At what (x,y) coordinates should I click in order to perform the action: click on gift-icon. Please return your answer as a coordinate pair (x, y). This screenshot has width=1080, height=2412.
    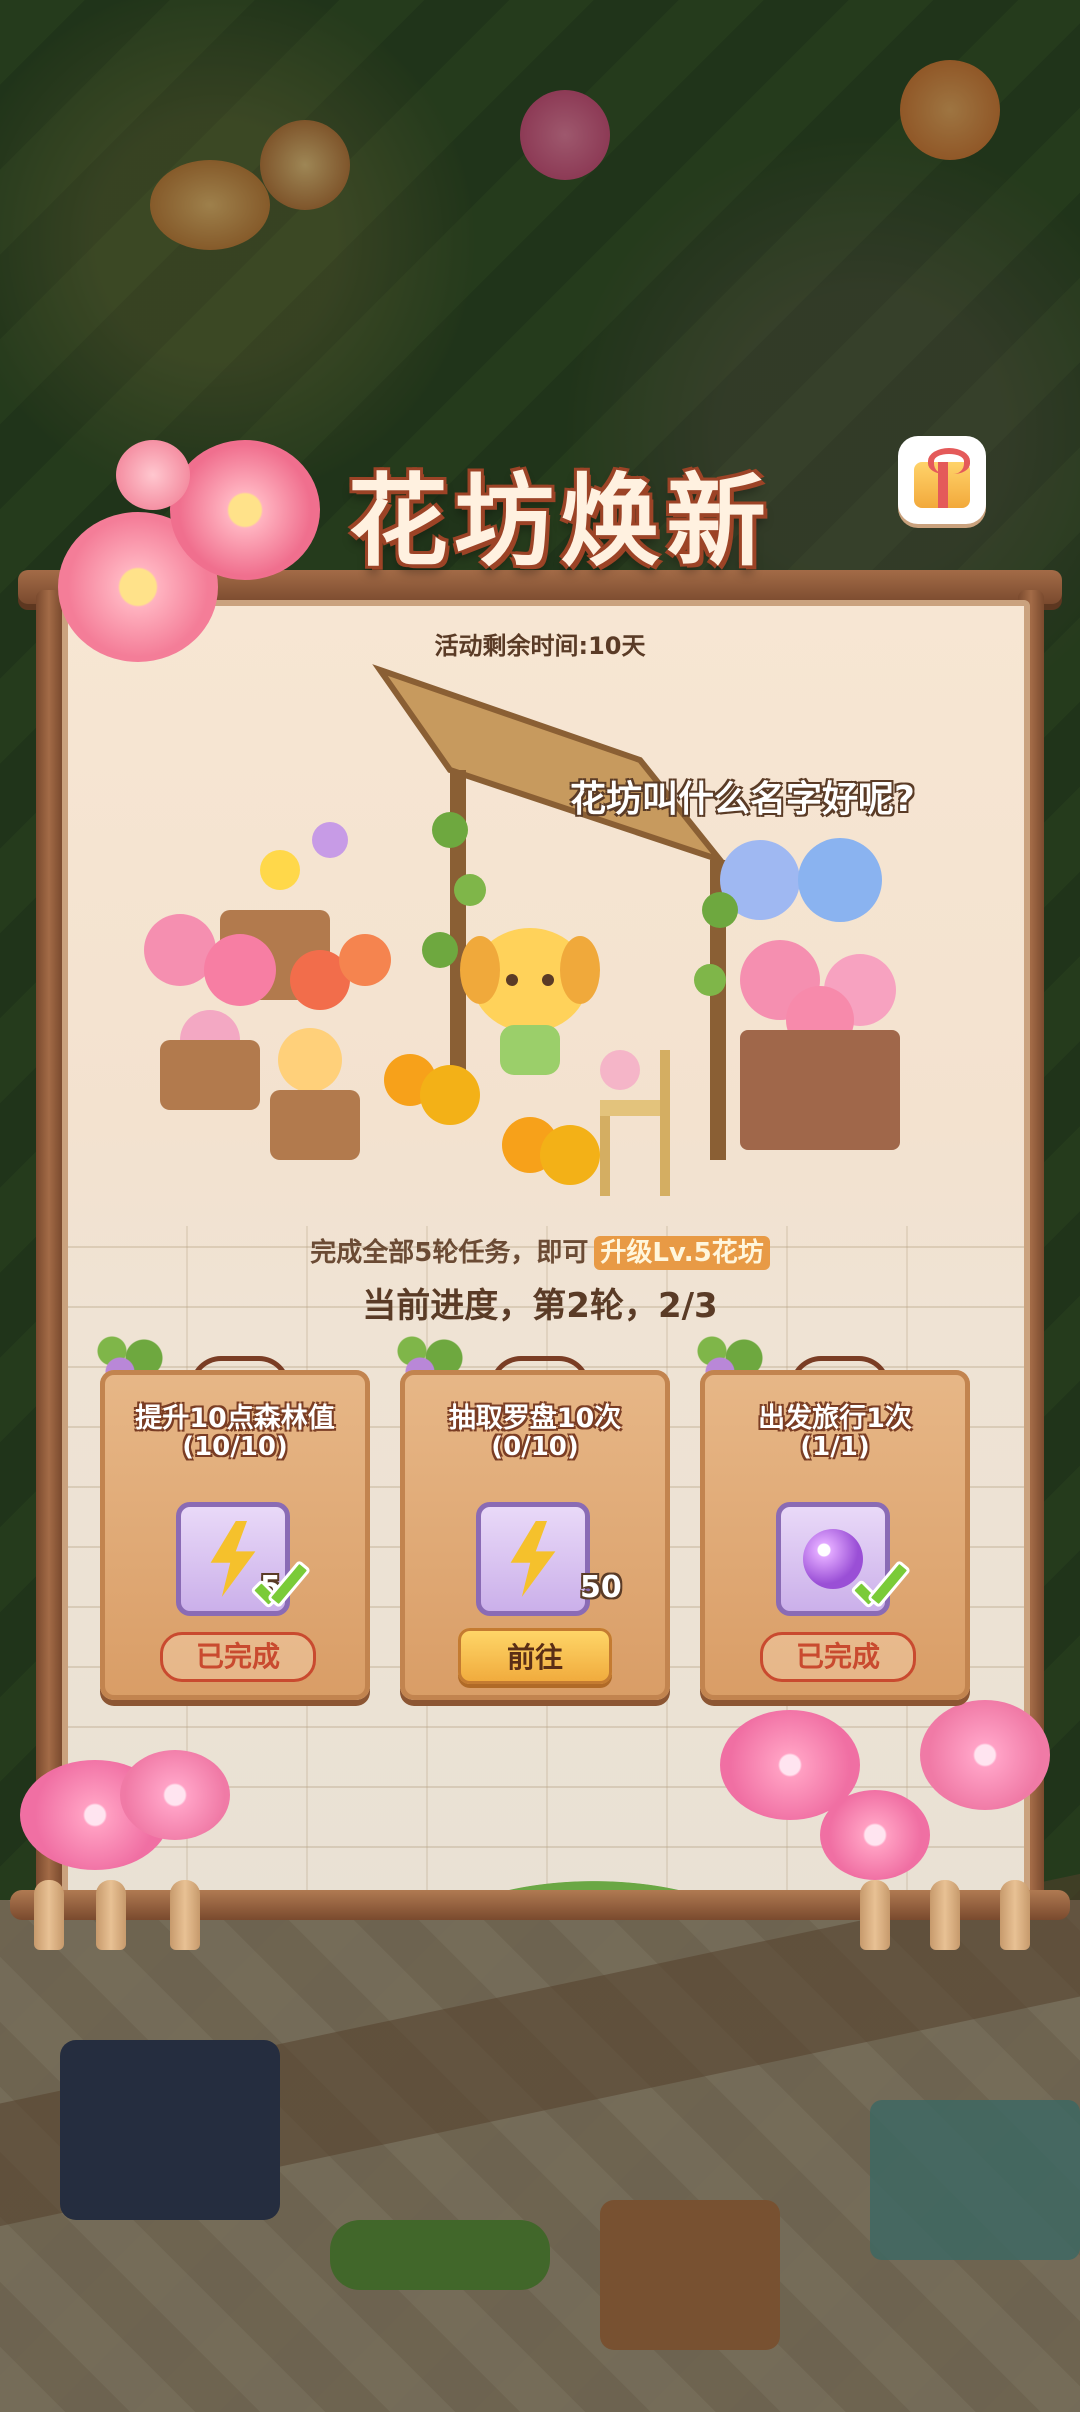
    Looking at the image, I should click on (942, 480).